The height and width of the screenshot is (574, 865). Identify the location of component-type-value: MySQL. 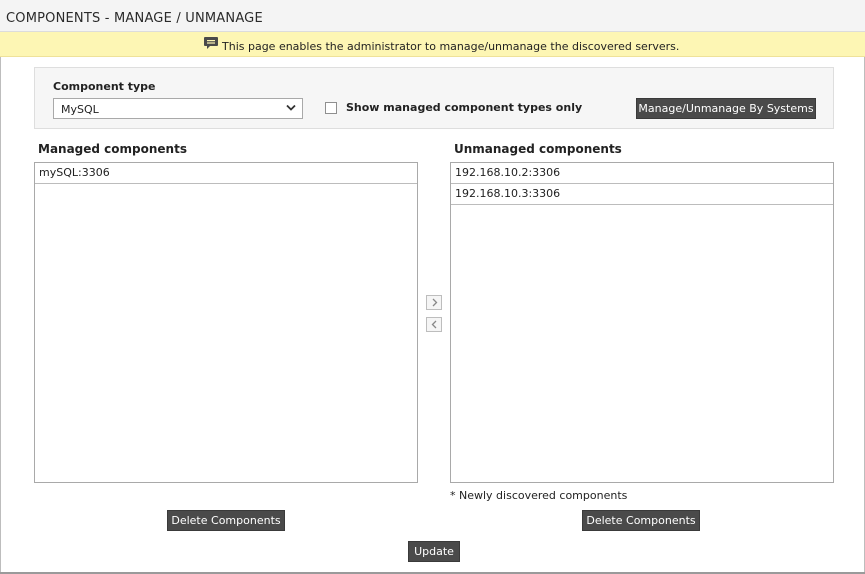
(80, 109).